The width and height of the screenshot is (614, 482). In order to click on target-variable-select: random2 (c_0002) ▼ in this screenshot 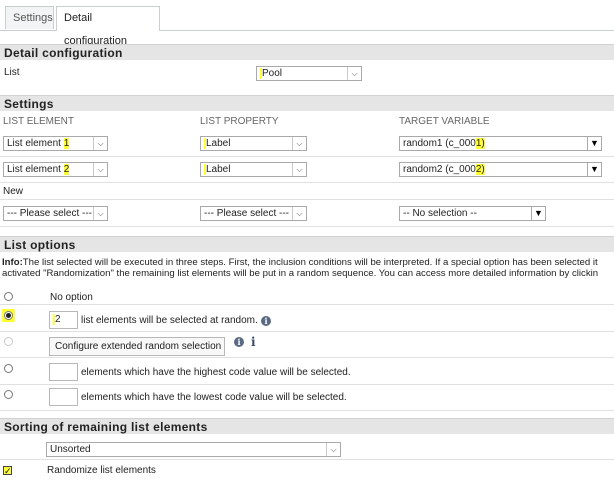, I will do `click(500, 169)`.